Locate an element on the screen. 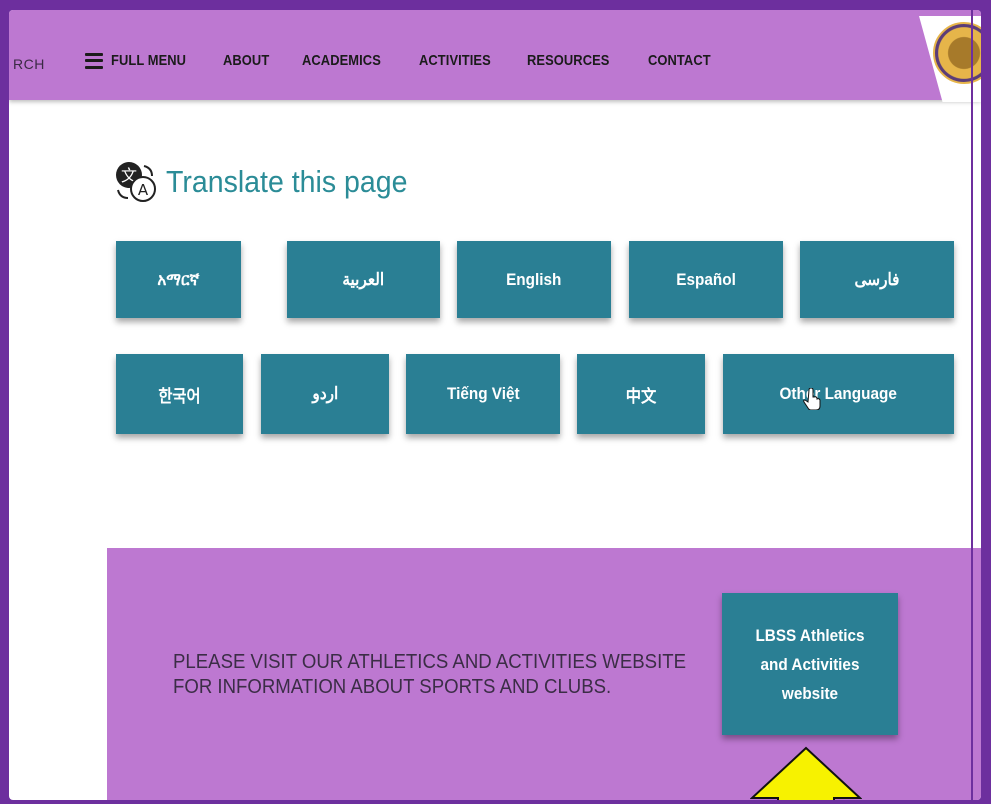 This screenshot has width=991, height=804. lang-korean-button: 한국어 is located at coordinates (179, 394).